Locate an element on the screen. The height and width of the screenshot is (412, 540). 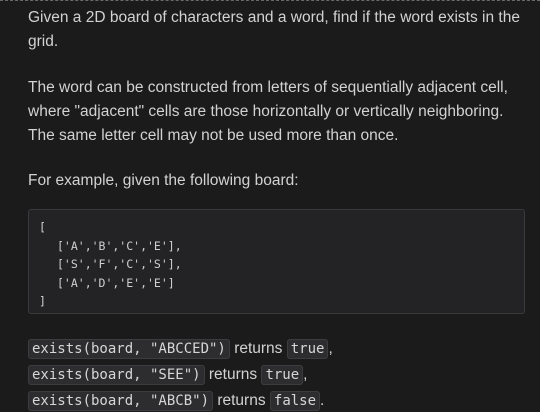
top-divider is located at coordinates (270, 0).